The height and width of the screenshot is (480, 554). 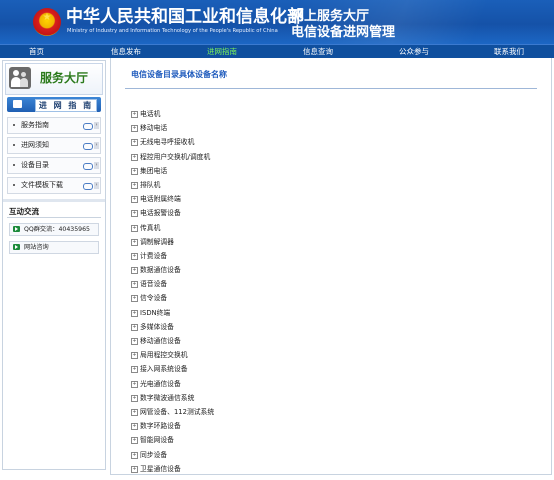 What do you see at coordinates (331, 455) in the screenshot?
I see `tree-item: + 同步设备` at bounding box center [331, 455].